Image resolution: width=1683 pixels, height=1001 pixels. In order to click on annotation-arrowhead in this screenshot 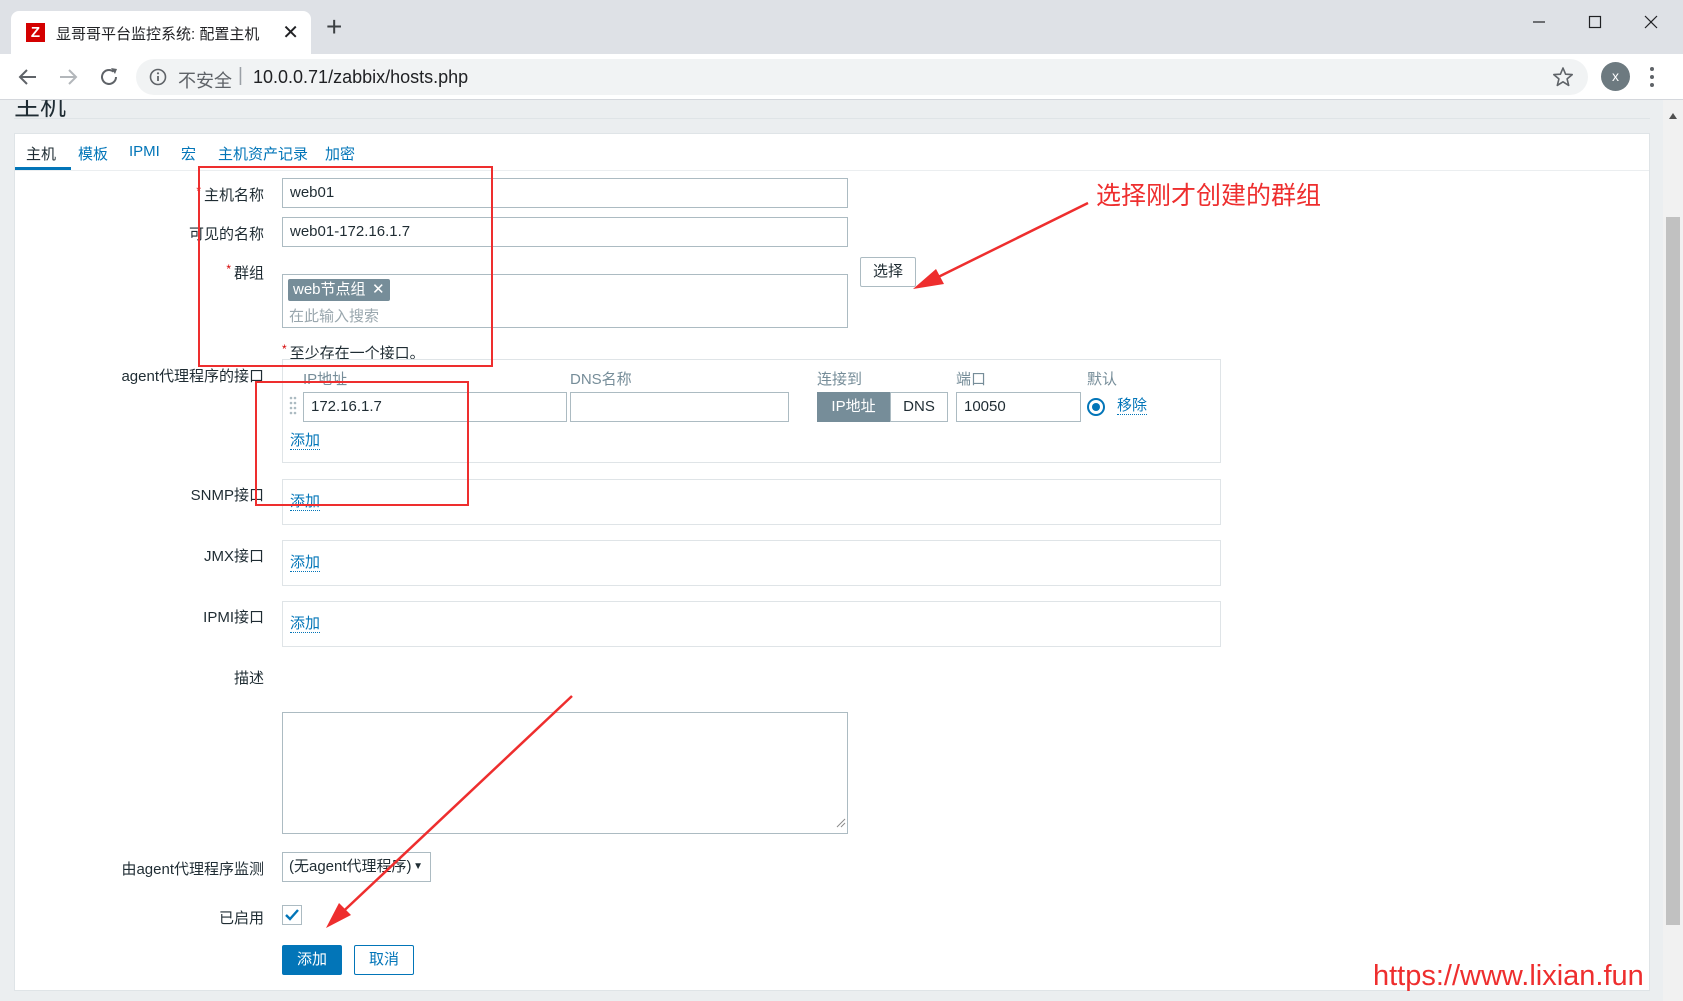, I will do `click(928, 279)`.